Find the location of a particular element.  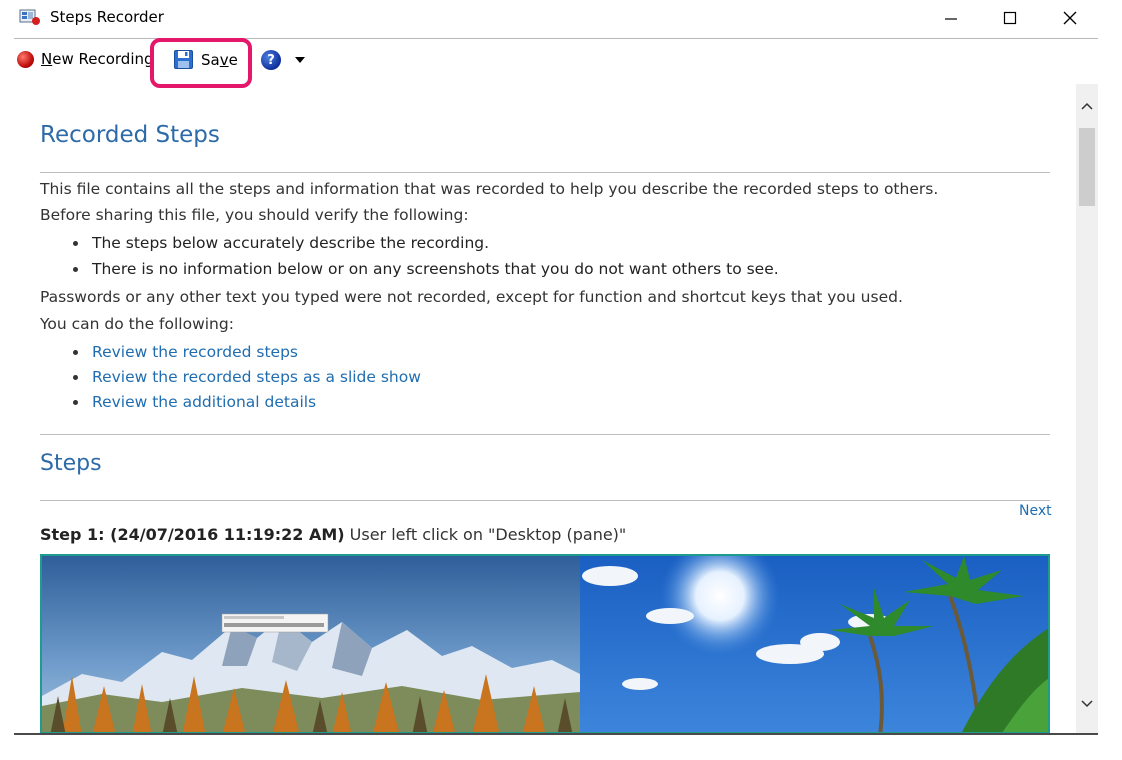

close-icon is located at coordinates (1070, 18).